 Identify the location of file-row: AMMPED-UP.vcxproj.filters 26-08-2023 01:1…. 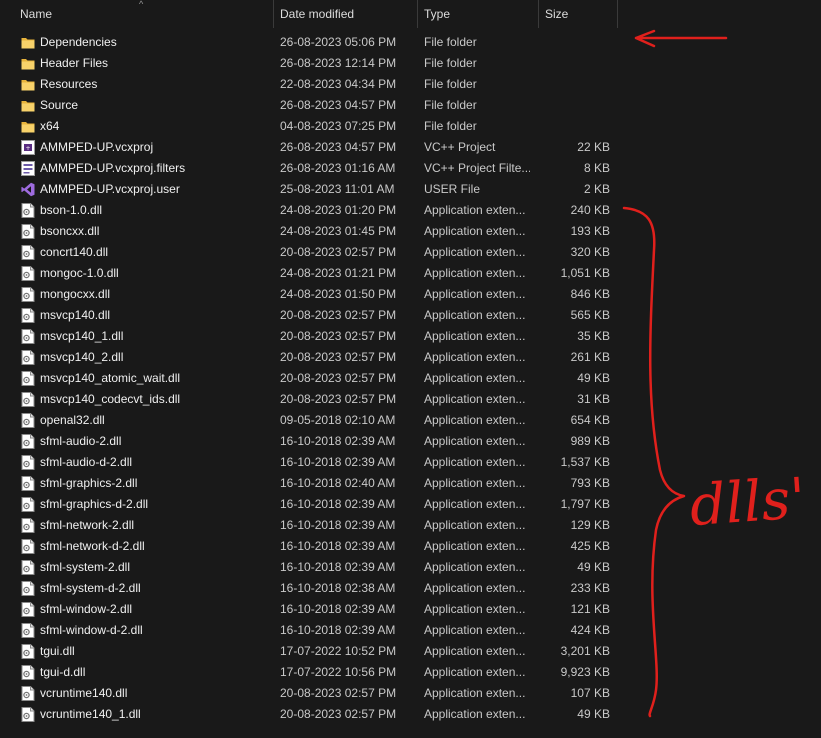
(410, 168).